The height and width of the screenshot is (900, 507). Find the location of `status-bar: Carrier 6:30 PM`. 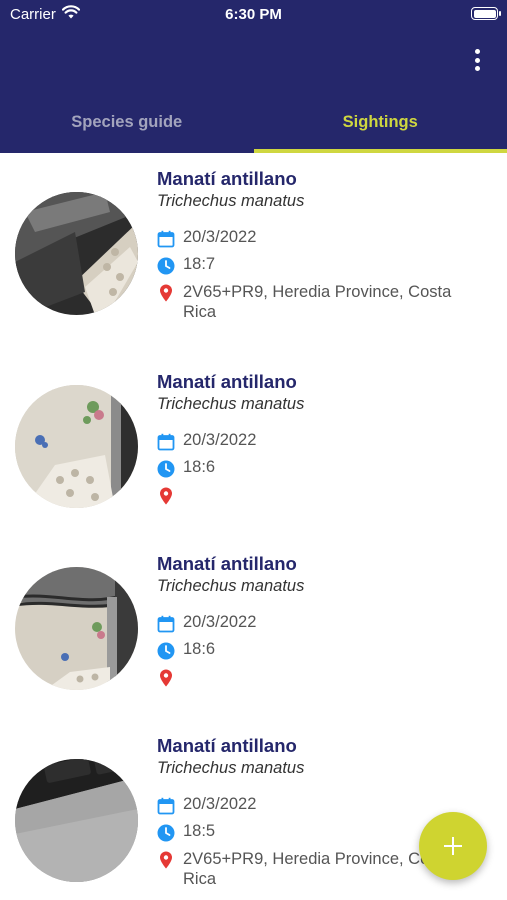

status-bar: Carrier 6:30 PM is located at coordinates (253, 15).